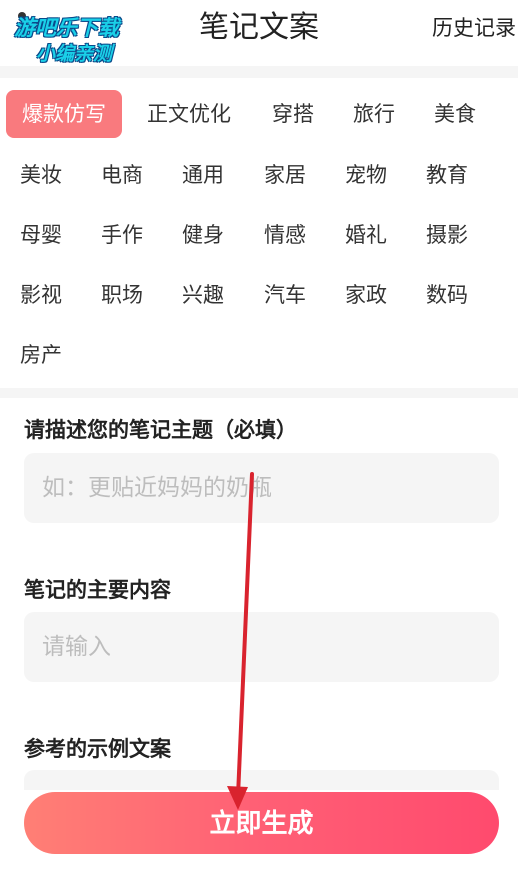 This screenshot has height=872, width=518. Describe the element at coordinates (122, 175) in the screenshot. I see `tag-item: 电商` at that location.